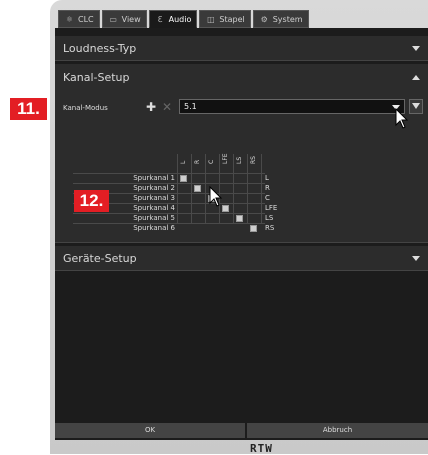  Describe the element at coordinates (154, 228) in the screenshot. I see `row-label: Spurkanal 6` at that location.